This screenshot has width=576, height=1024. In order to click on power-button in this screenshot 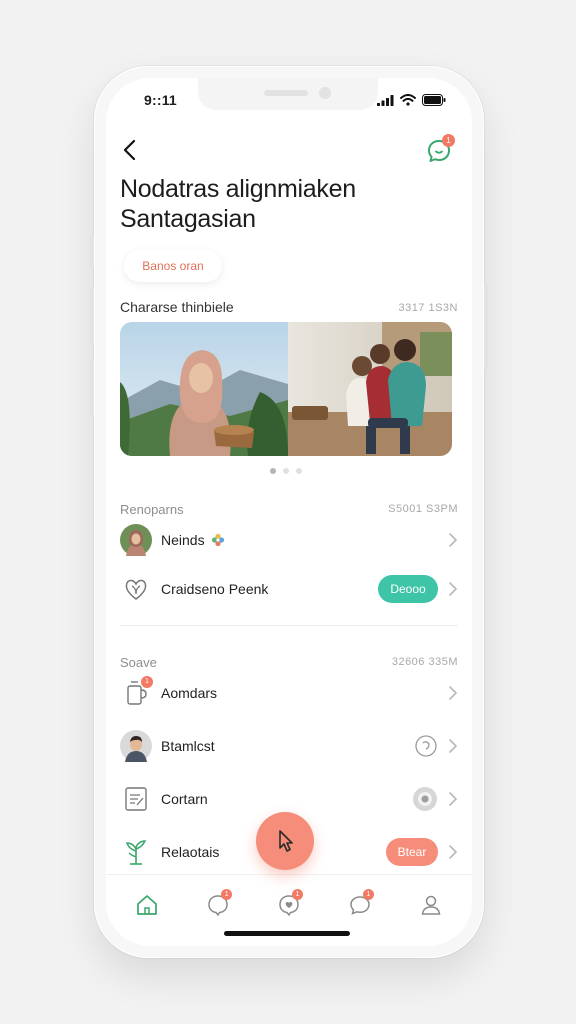, I will do `click(486, 327)`.